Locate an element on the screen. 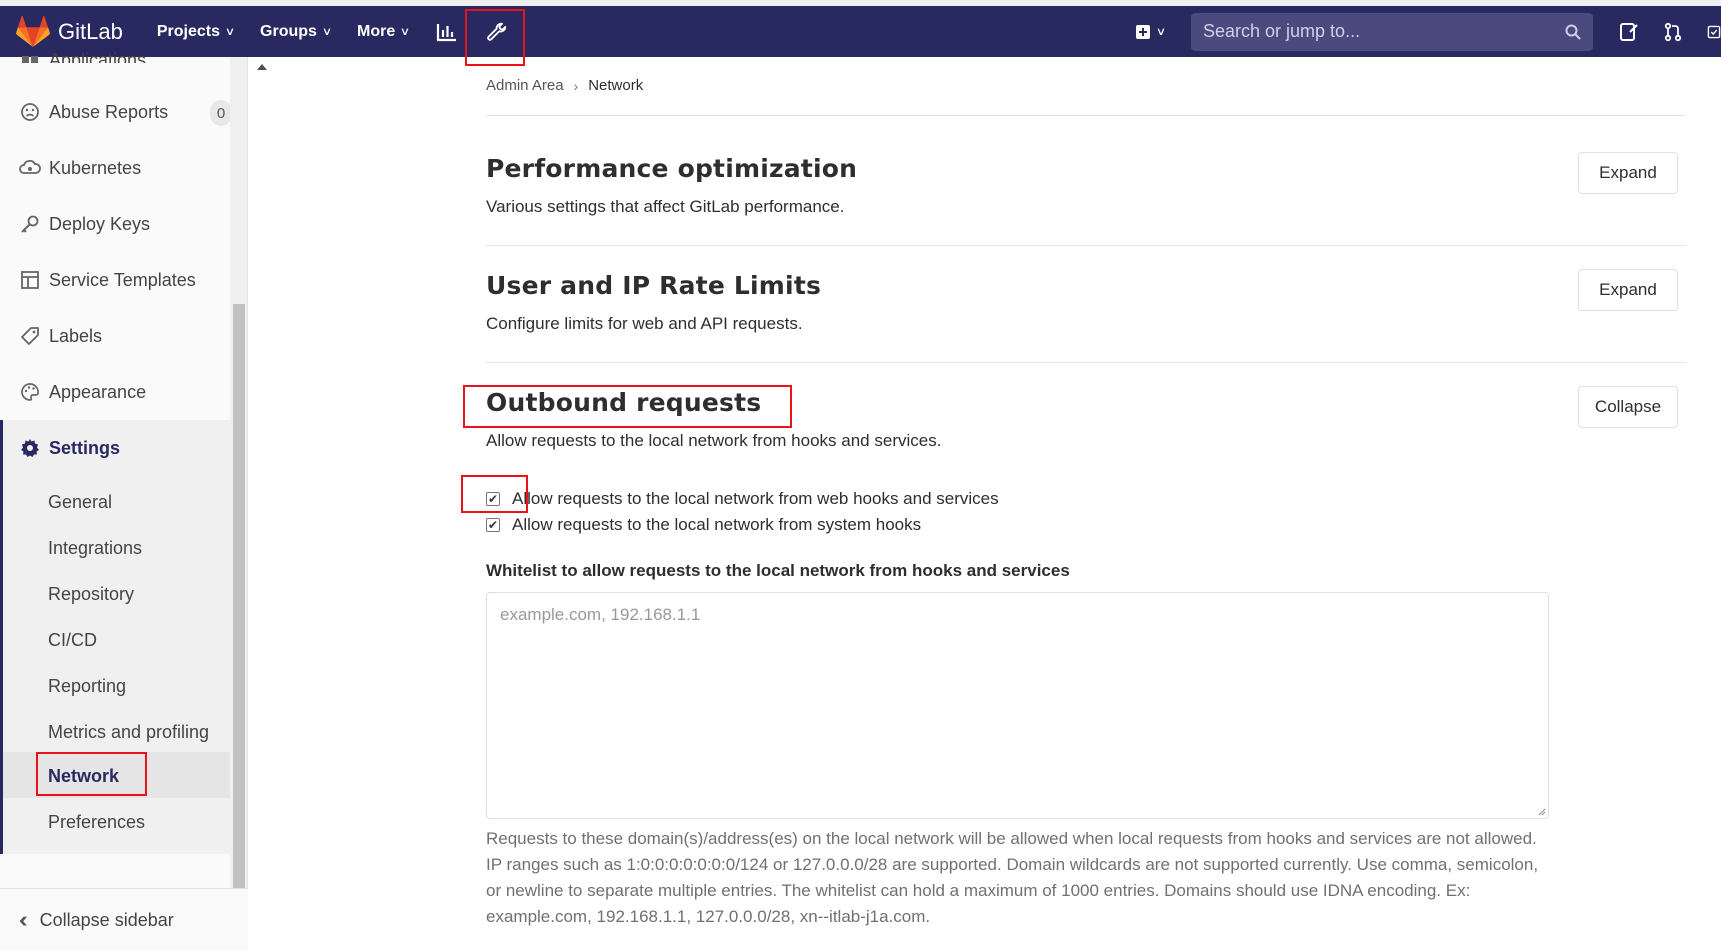 The width and height of the screenshot is (1721, 951). search-icon is located at coordinates (1573, 32).